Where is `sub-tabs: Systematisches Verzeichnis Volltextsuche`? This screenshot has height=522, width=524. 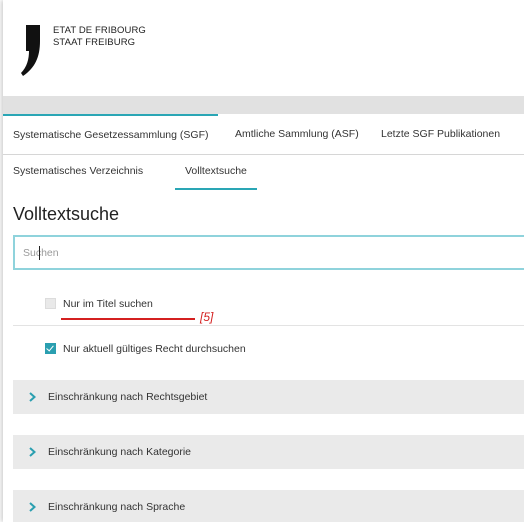 sub-tabs: Systematisches Verzeichnis Volltextsuche is located at coordinates (263, 172).